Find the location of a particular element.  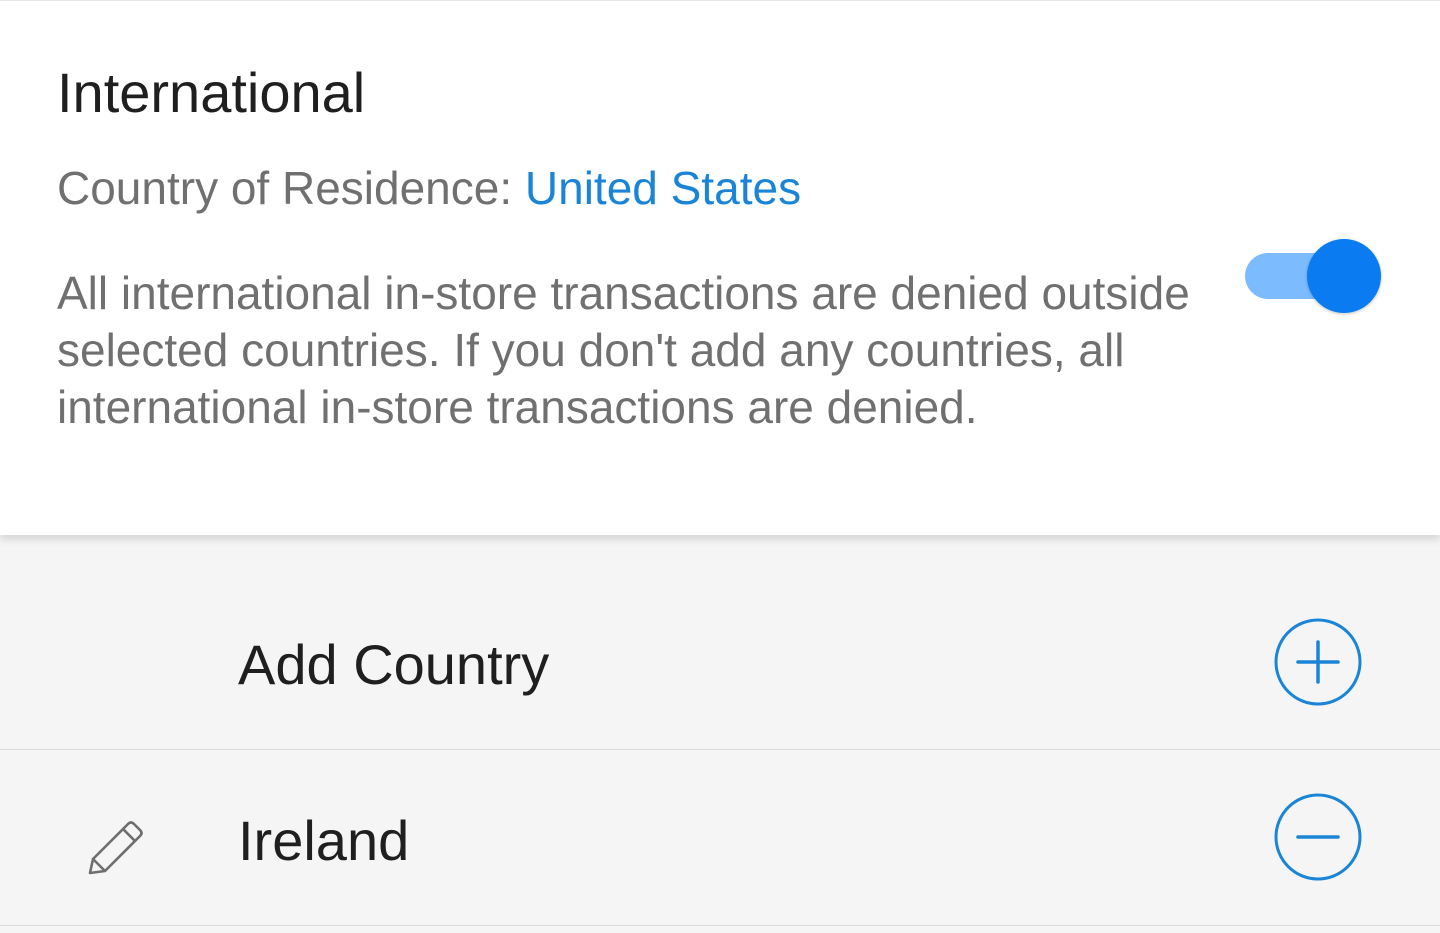

international-toggle is located at coordinates (1313, 276).